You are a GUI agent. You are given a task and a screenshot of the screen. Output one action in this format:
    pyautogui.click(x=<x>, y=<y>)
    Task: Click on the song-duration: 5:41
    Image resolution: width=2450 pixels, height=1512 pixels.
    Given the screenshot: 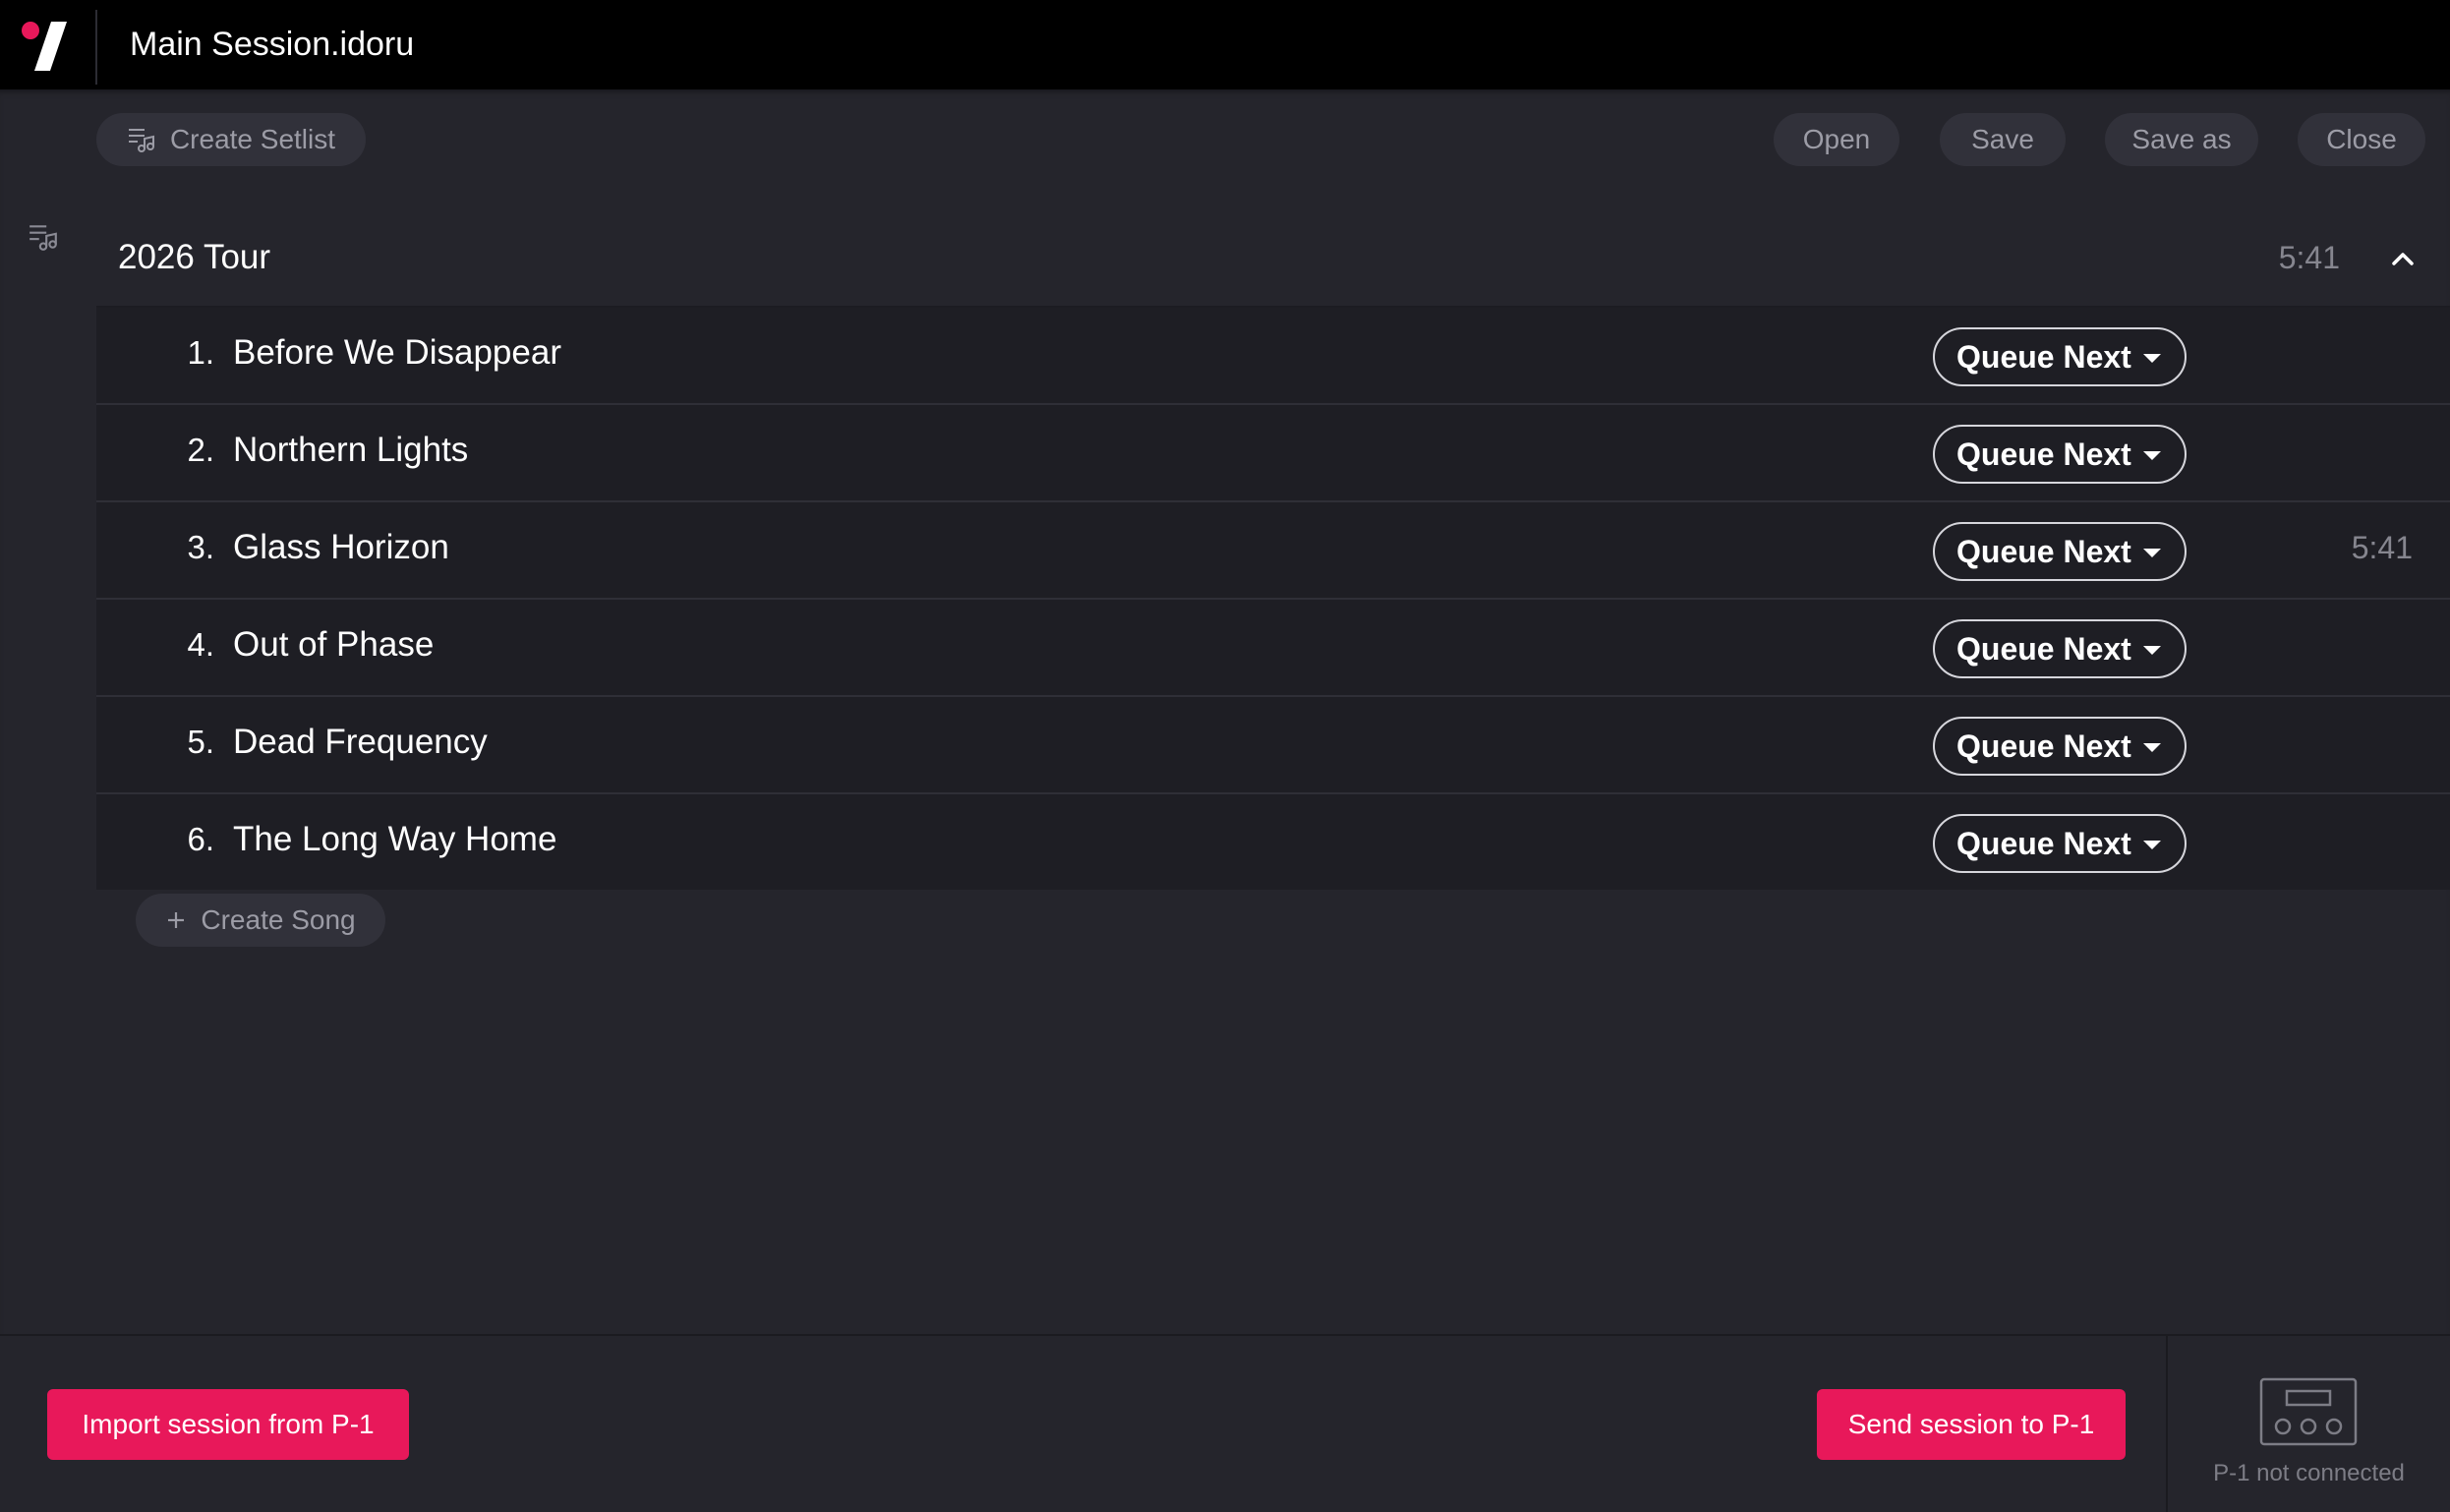 What is the action you would take?
    pyautogui.click(x=2382, y=547)
    